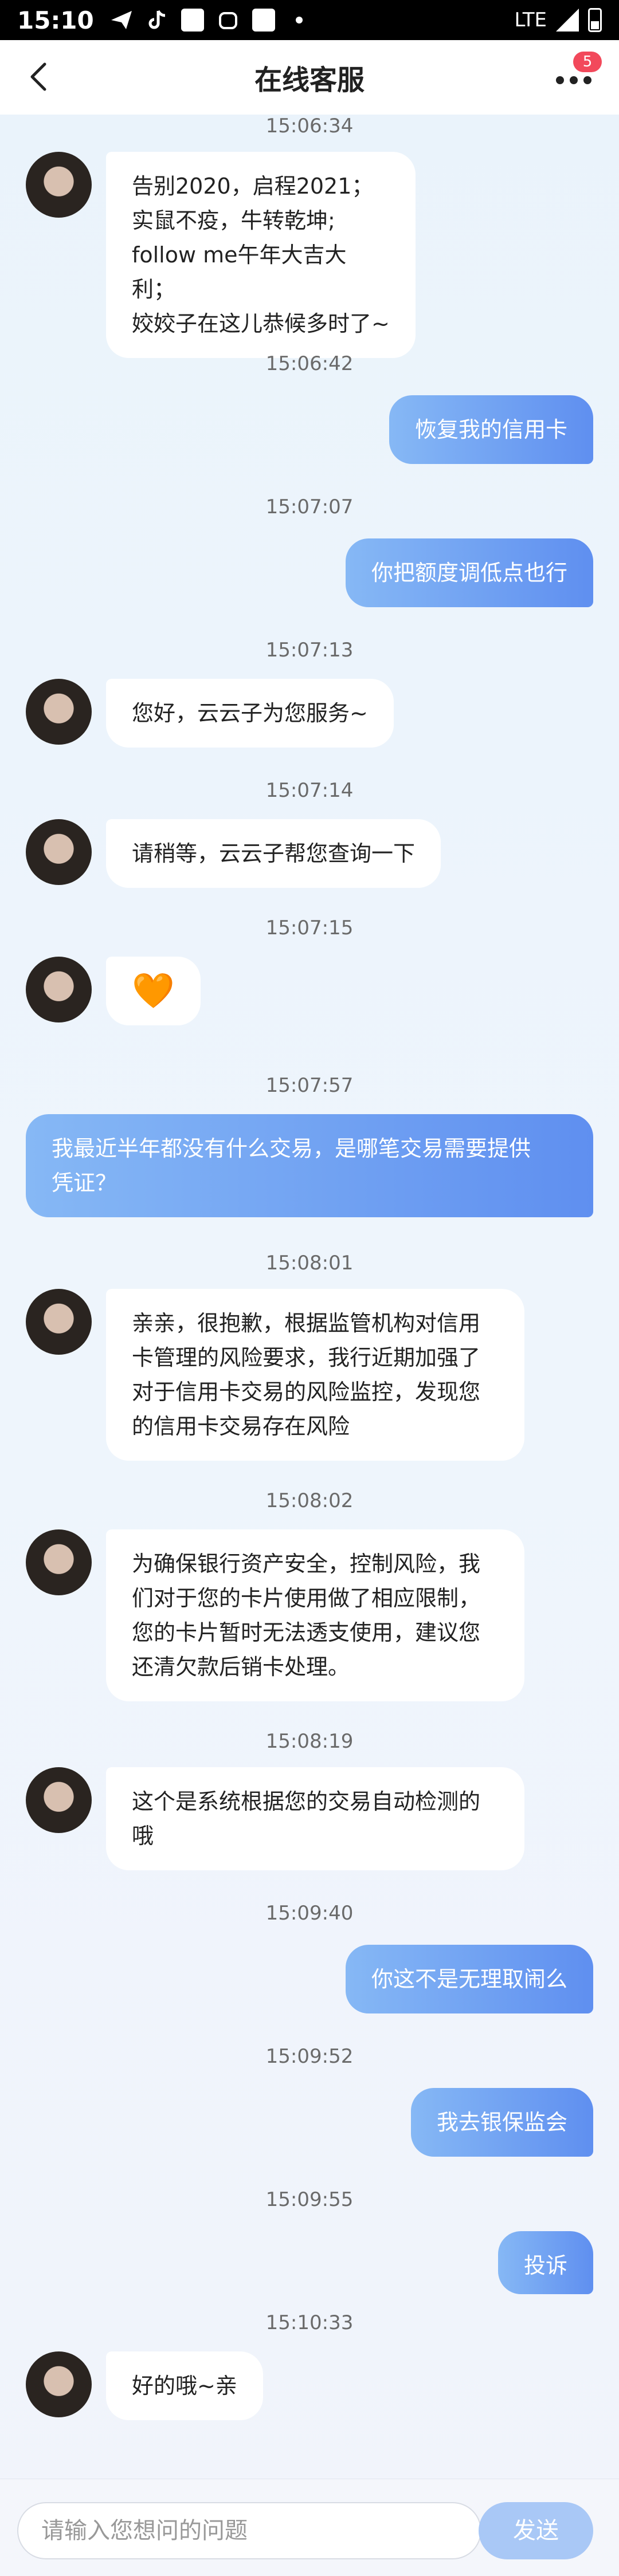 The image size is (619, 2576). I want to click on back-icon, so click(40, 77).